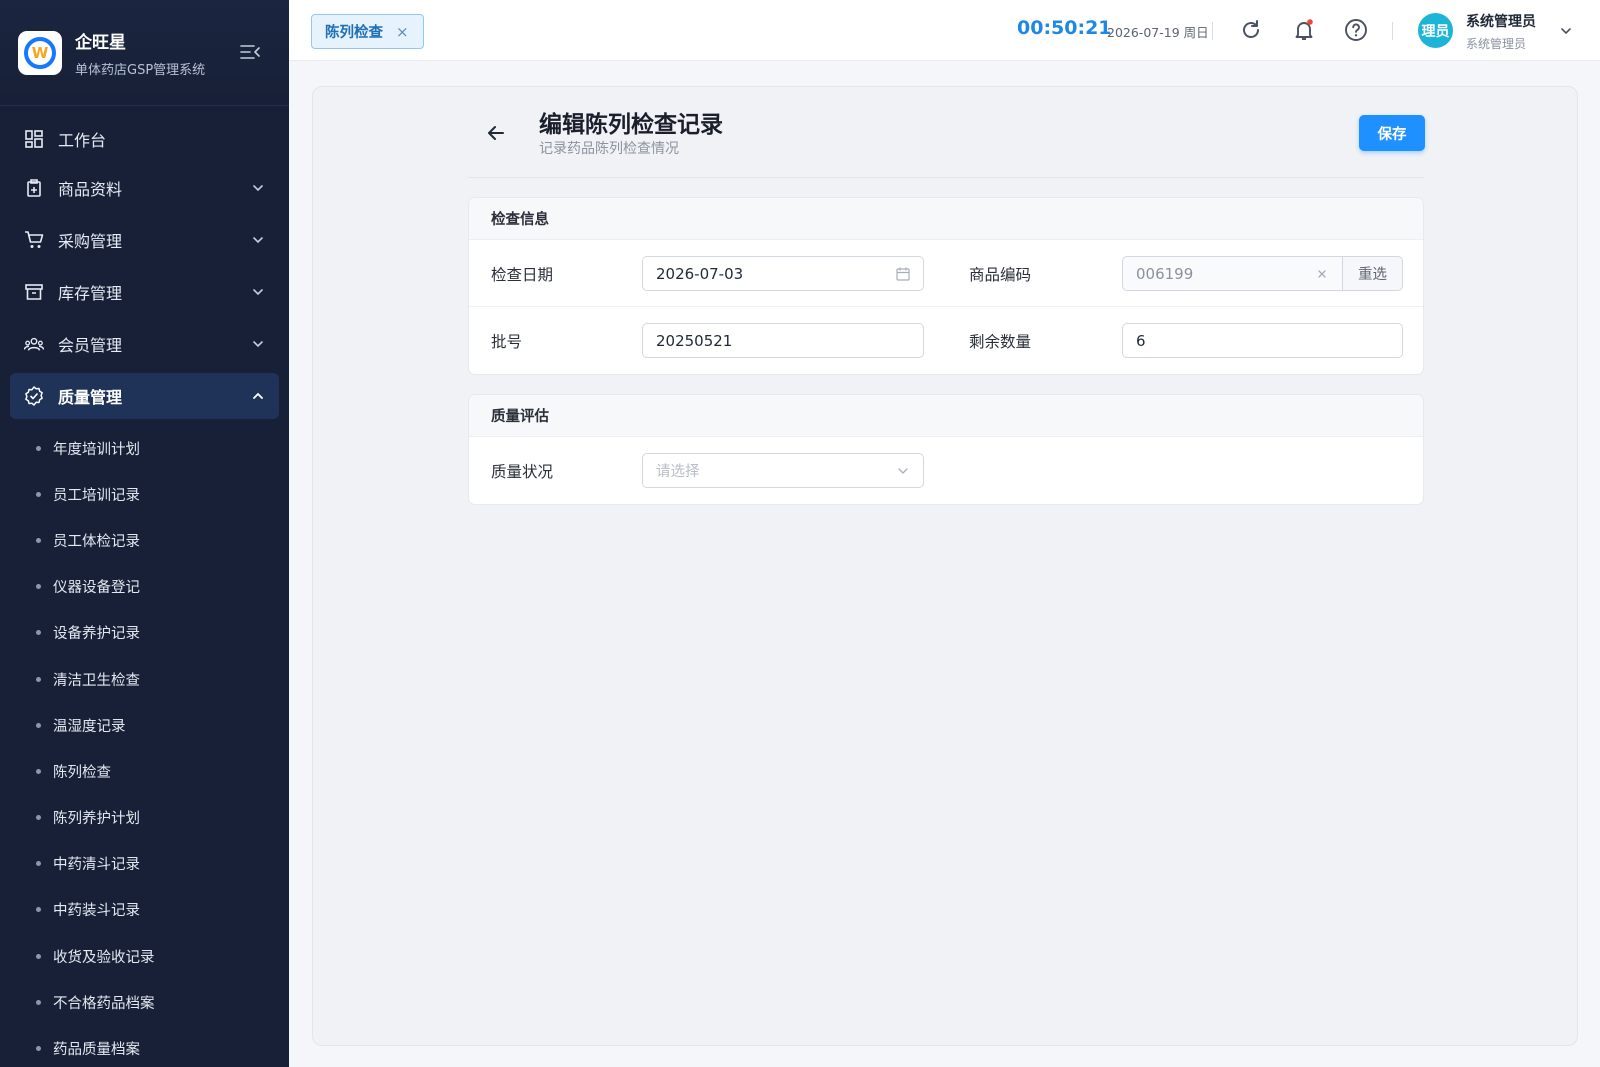 Image resolution: width=1600 pixels, height=1067 pixels. I want to click on date-display: 2026-07-19 周日, so click(1158, 32).